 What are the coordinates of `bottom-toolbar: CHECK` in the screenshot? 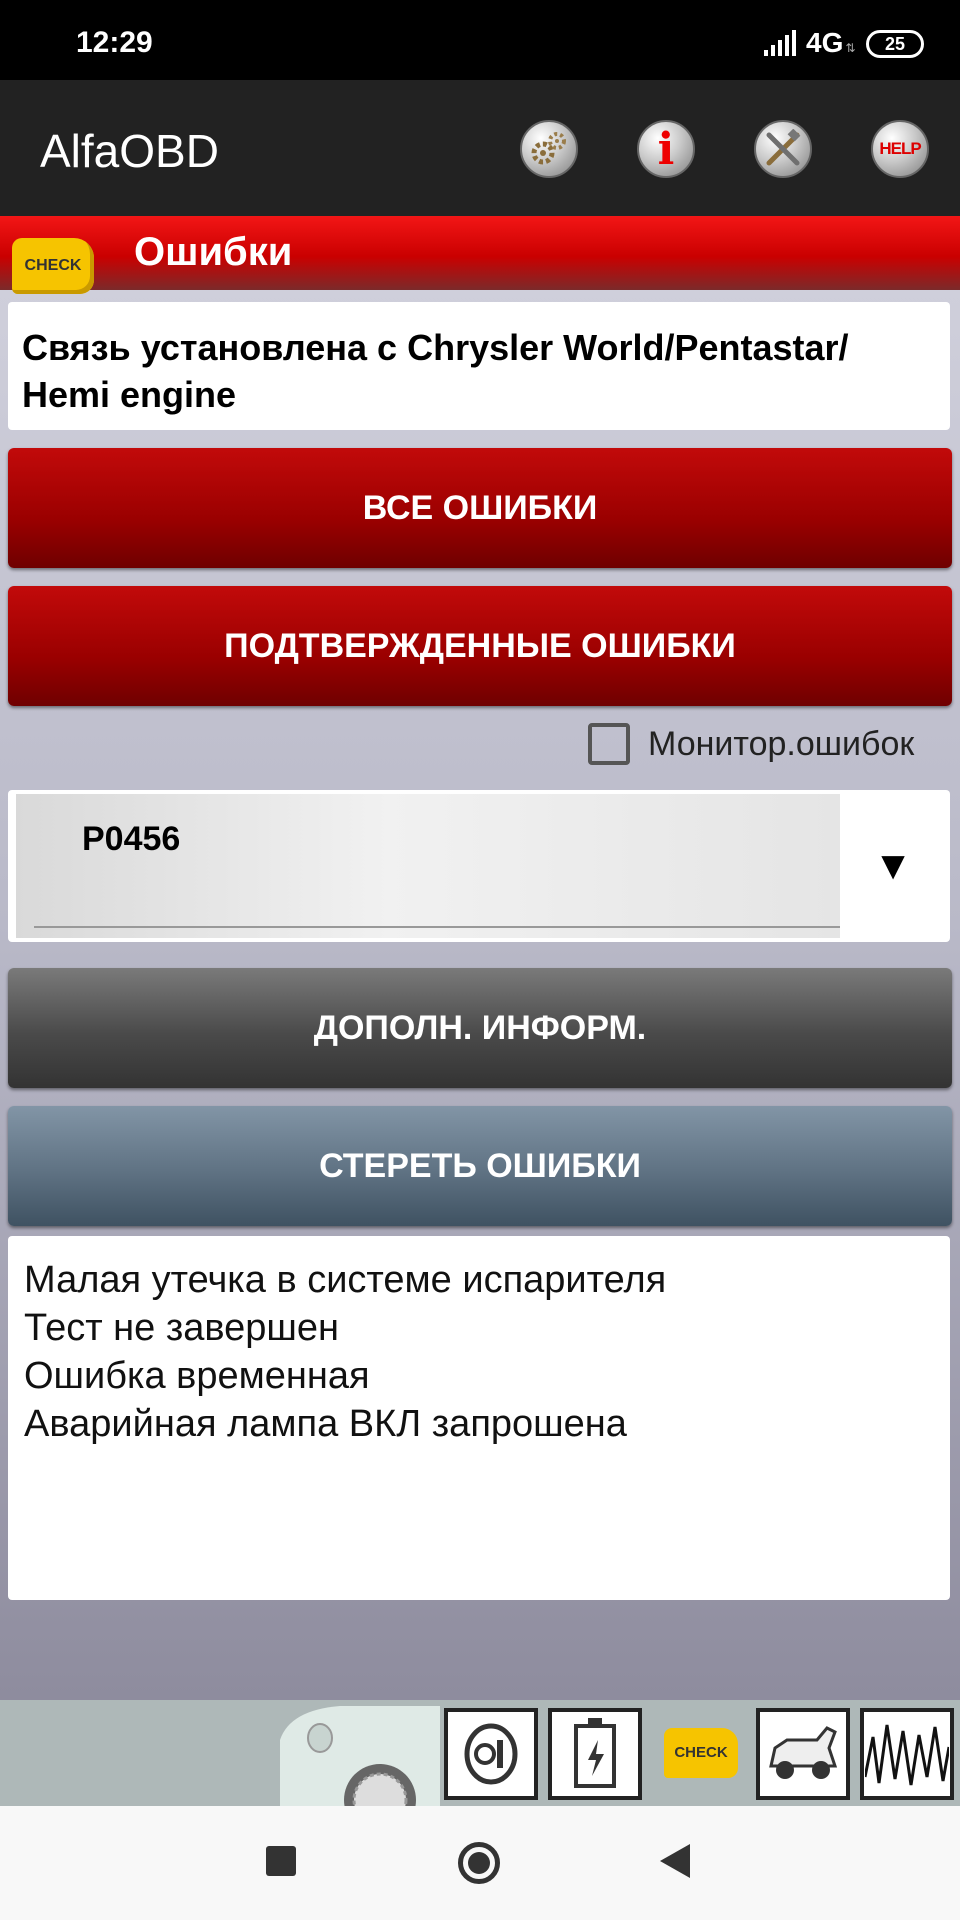 It's located at (480, 1753).